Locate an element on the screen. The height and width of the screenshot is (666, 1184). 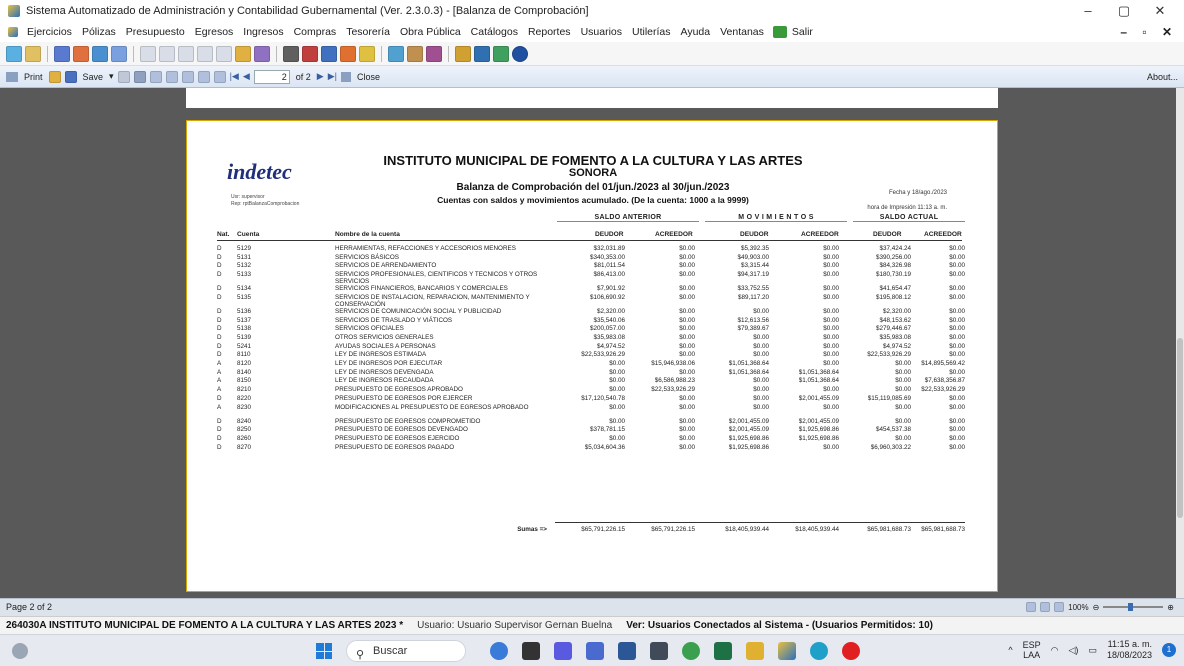
shapes-icon is located at coordinates (348, 53).